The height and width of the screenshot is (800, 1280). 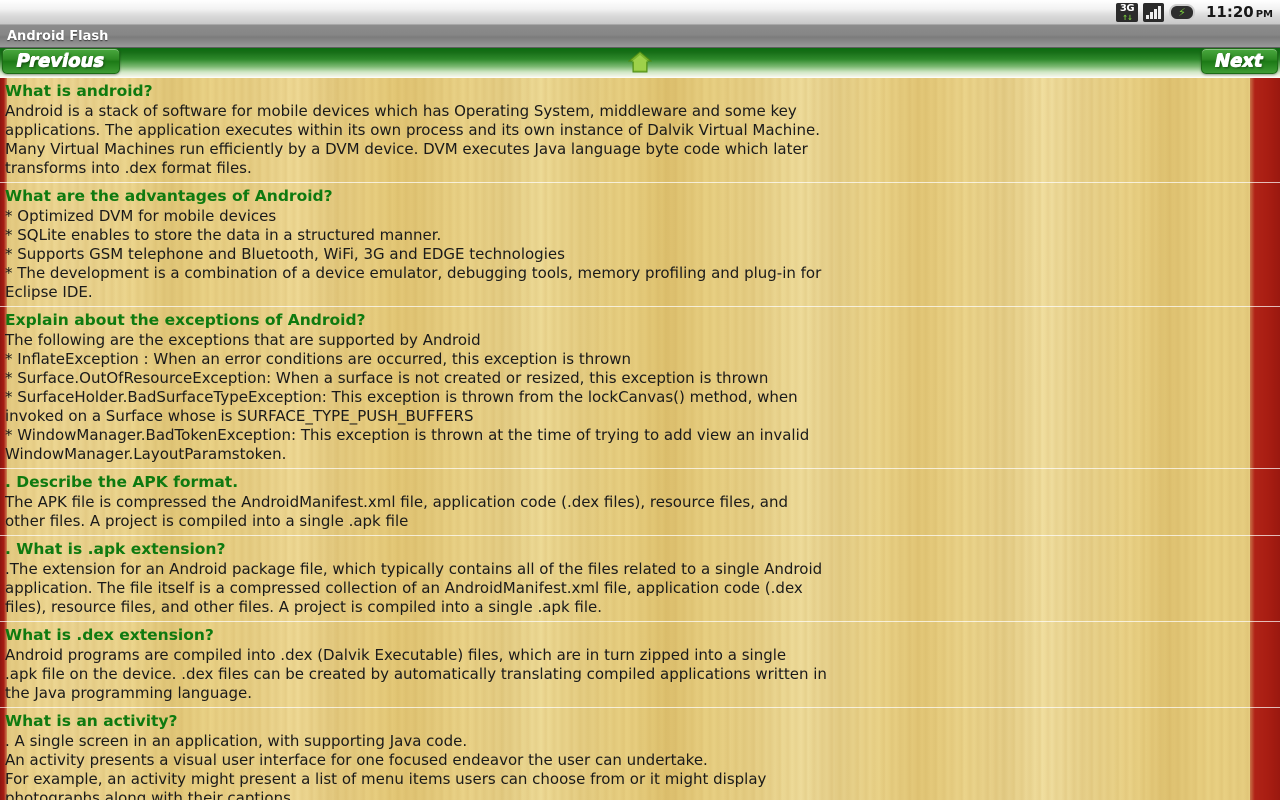 I want to click on clock-ampm: PM, so click(x=1264, y=14).